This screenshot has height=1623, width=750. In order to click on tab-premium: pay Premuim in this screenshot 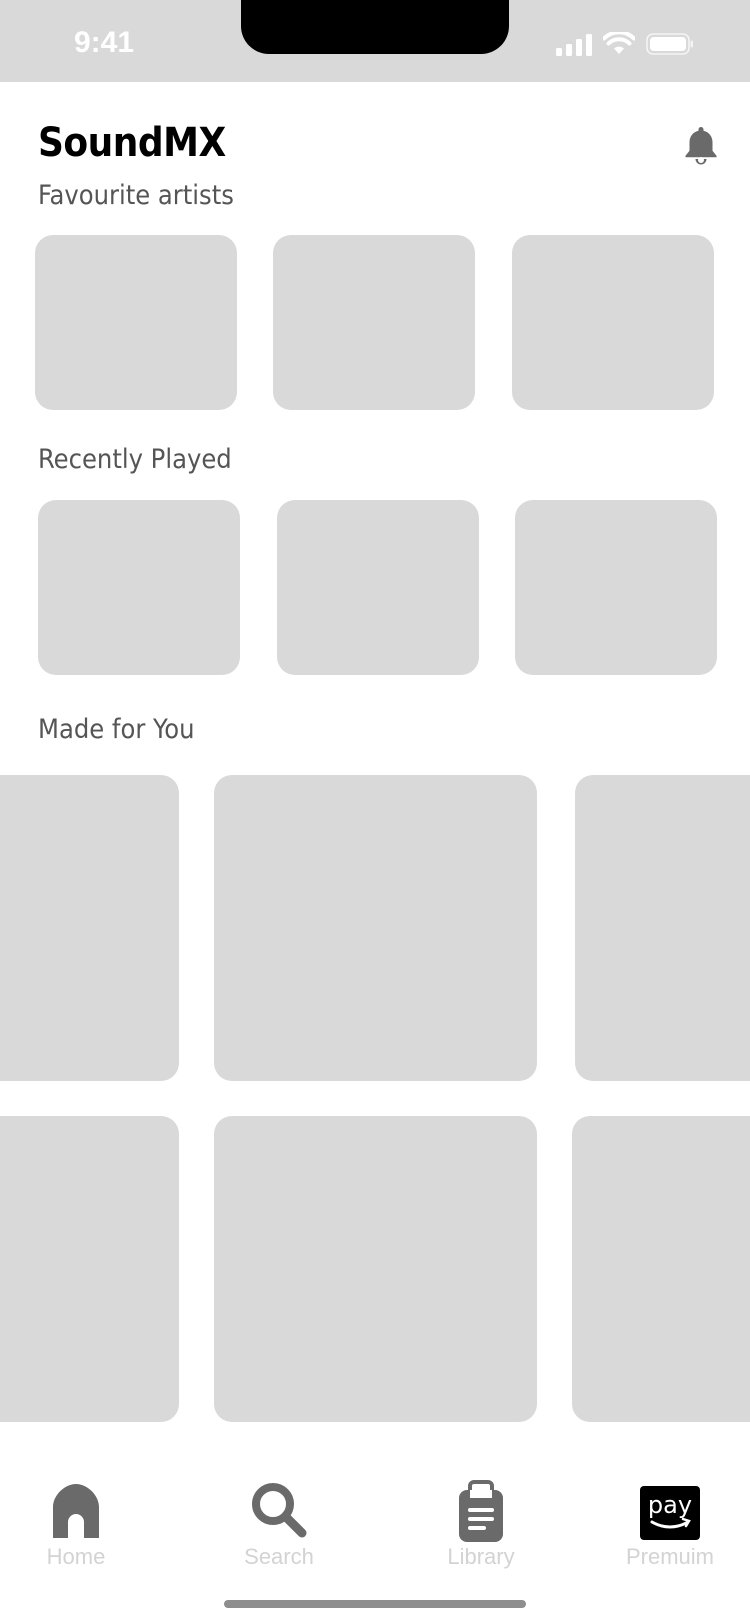, I will do `click(670, 1510)`.